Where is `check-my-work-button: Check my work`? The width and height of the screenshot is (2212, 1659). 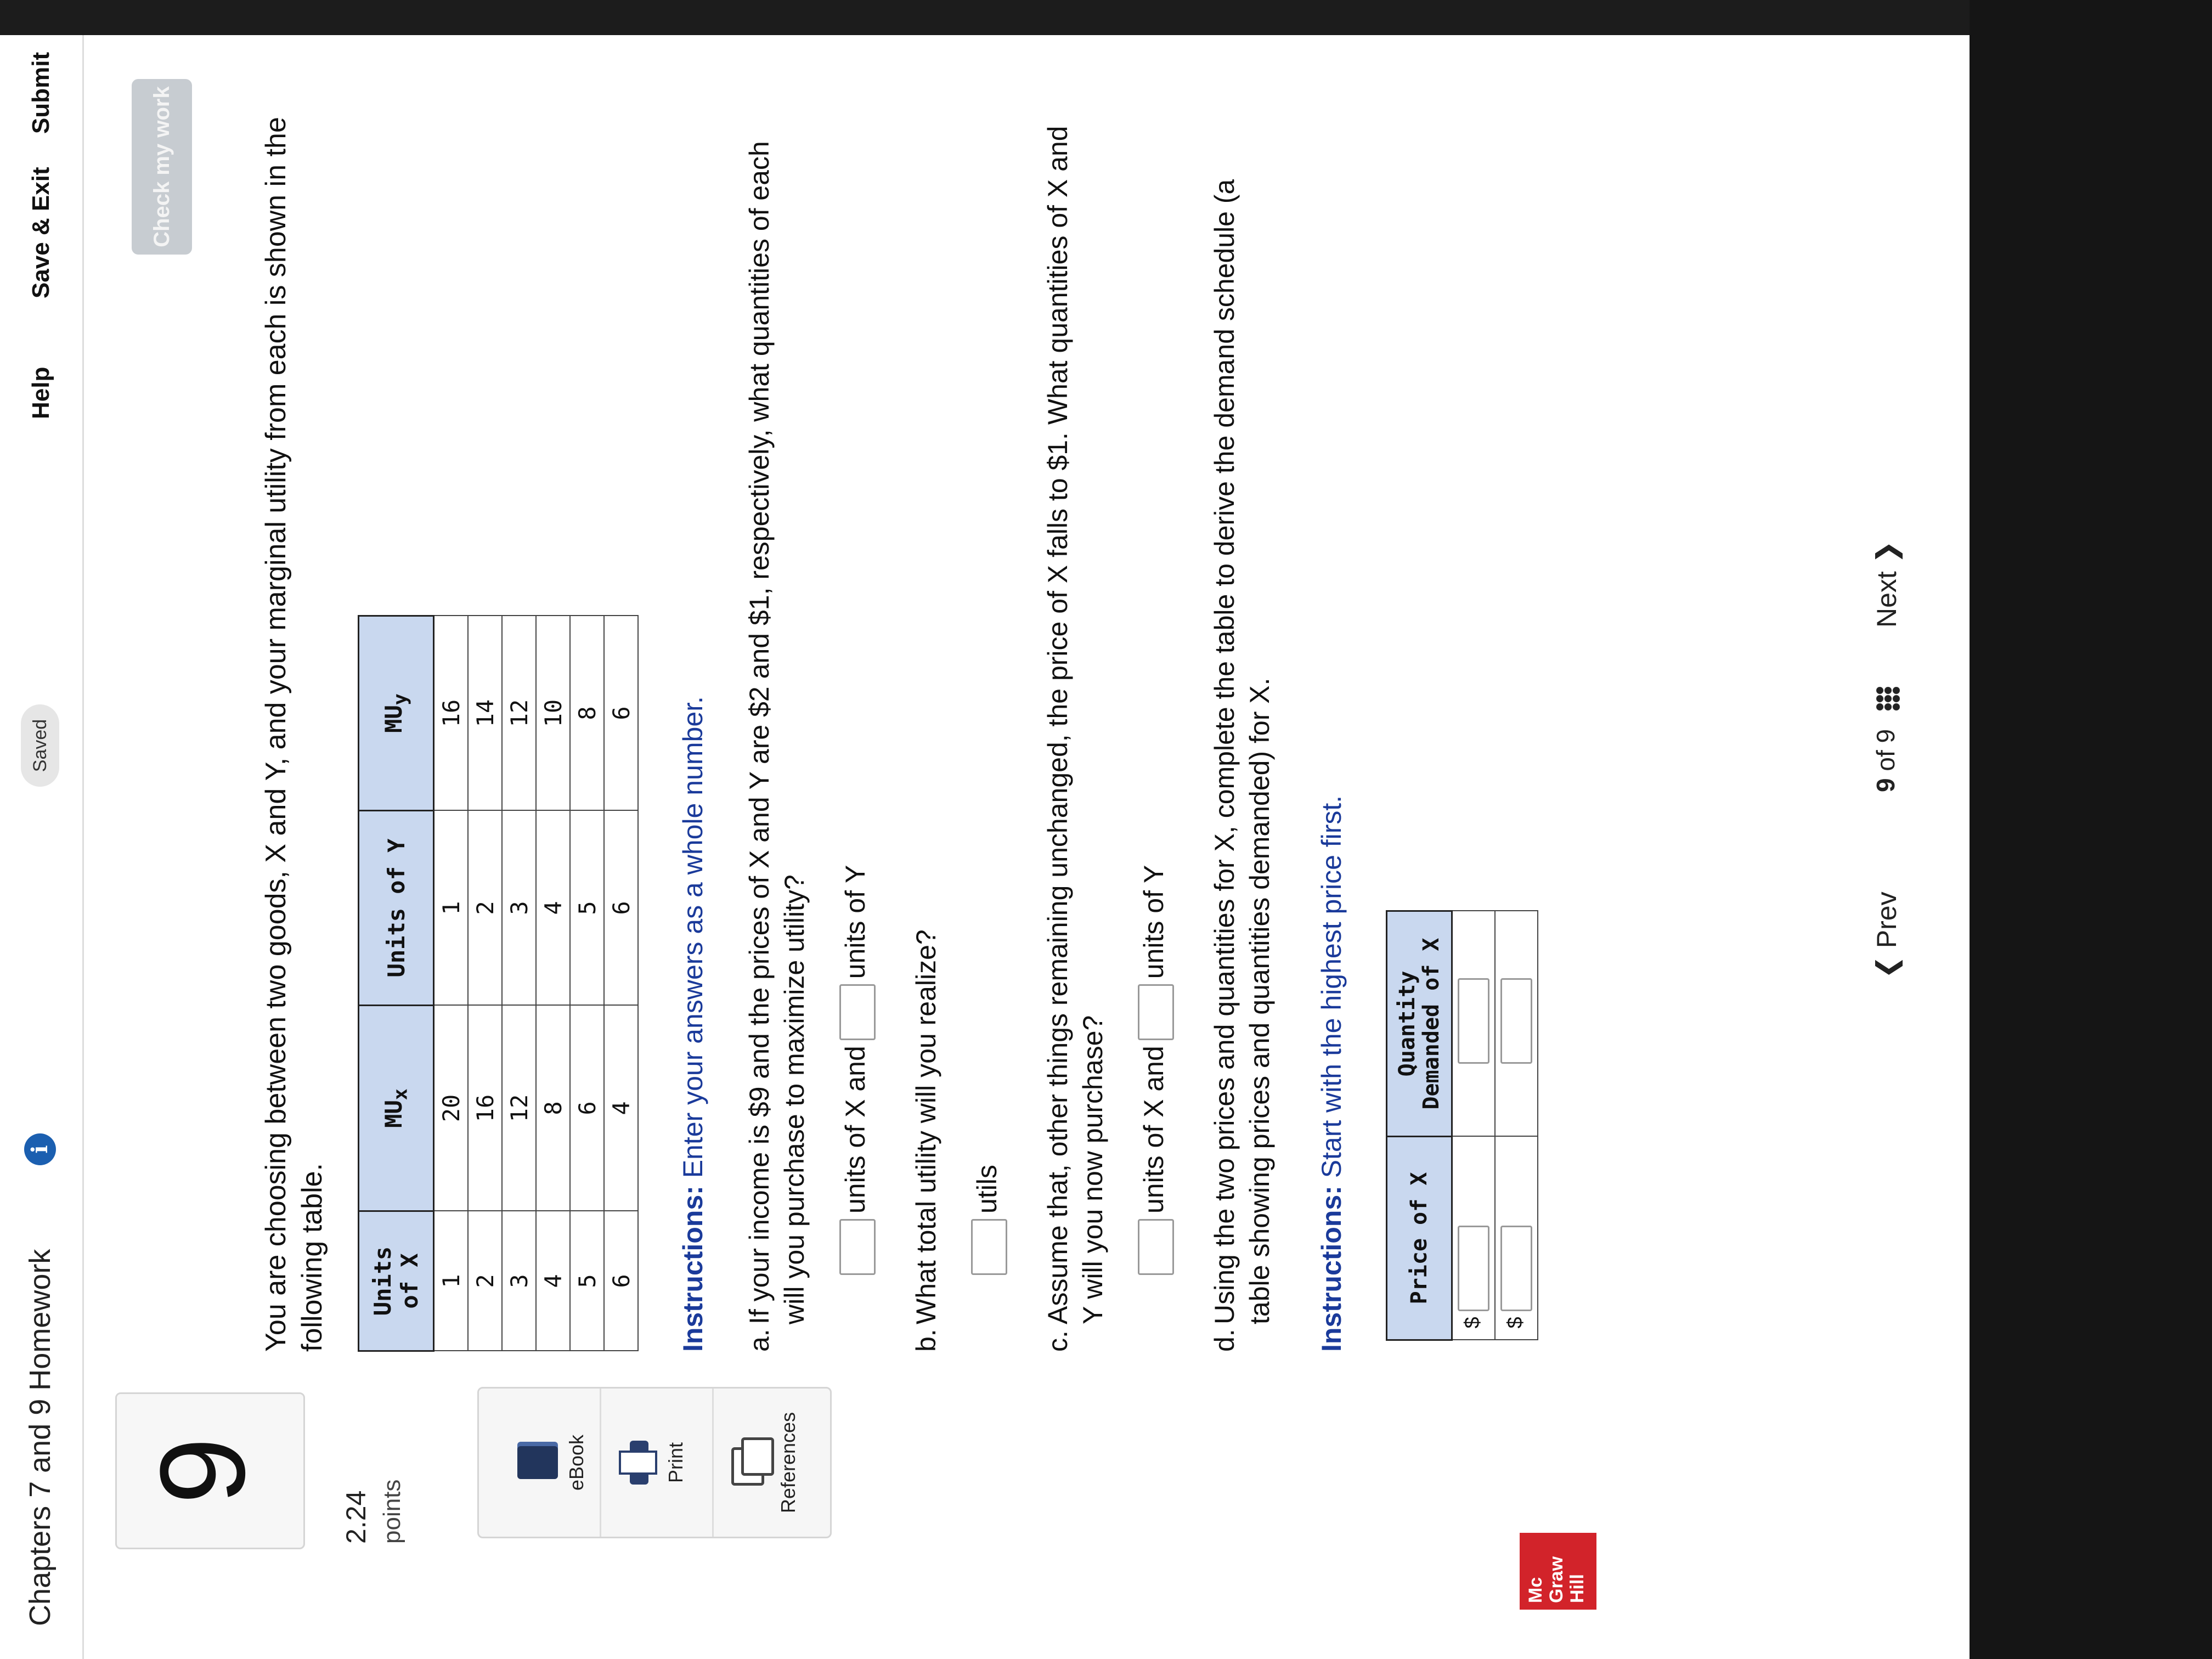
check-my-work-button: Check my work is located at coordinates (162, 167).